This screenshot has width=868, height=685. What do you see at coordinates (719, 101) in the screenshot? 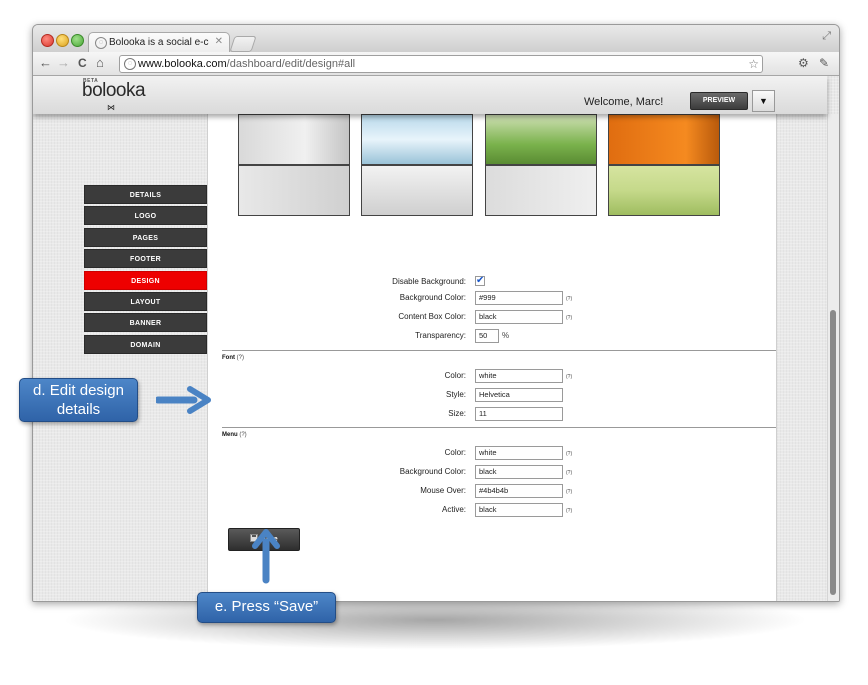
I see `preview-button: PREVIEW` at bounding box center [719, 101].